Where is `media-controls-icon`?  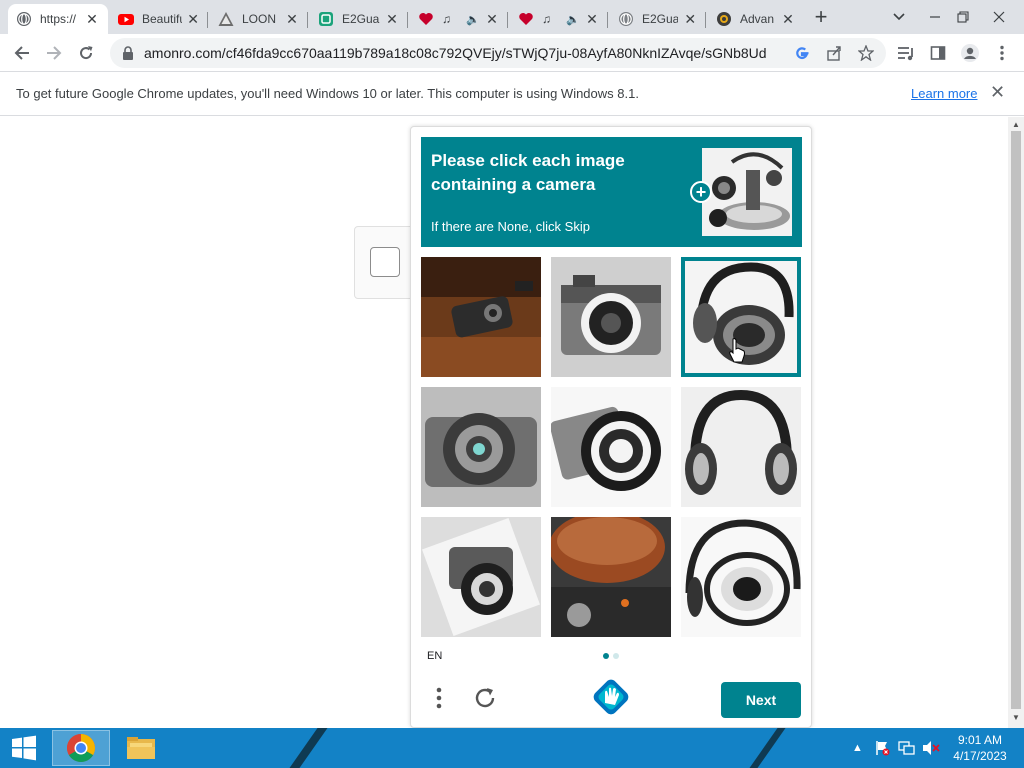
media-controls-icon is located at coordinates (906, 53).